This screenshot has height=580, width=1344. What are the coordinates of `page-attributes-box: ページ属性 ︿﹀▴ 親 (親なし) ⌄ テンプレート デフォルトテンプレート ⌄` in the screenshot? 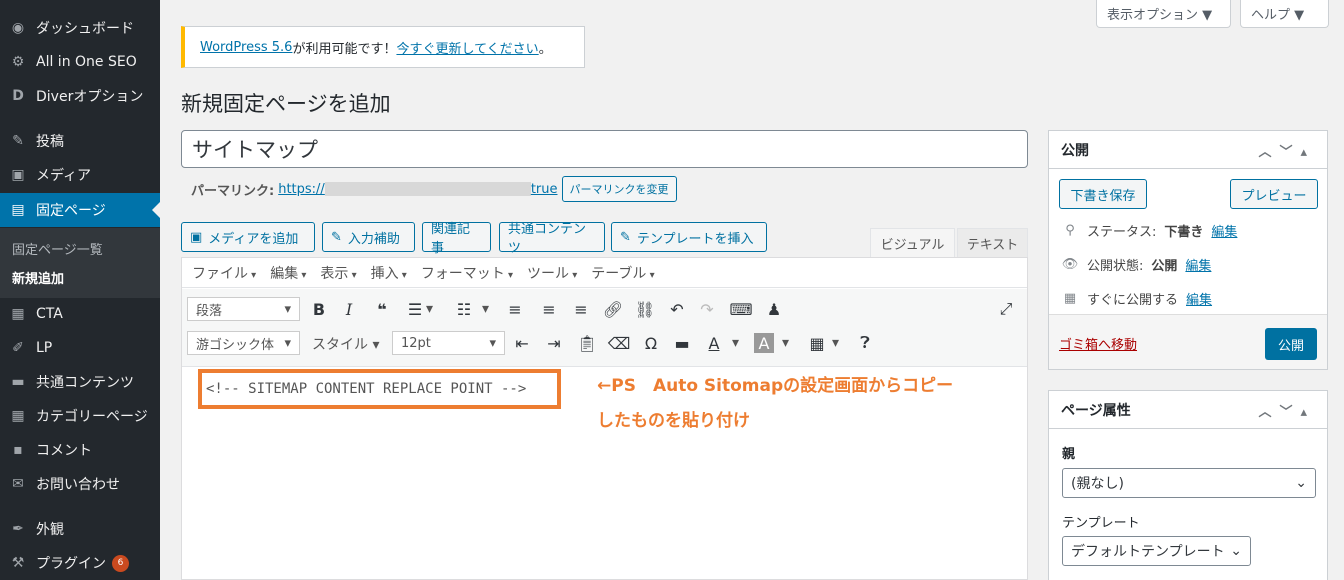 It's located at (1188, 485).